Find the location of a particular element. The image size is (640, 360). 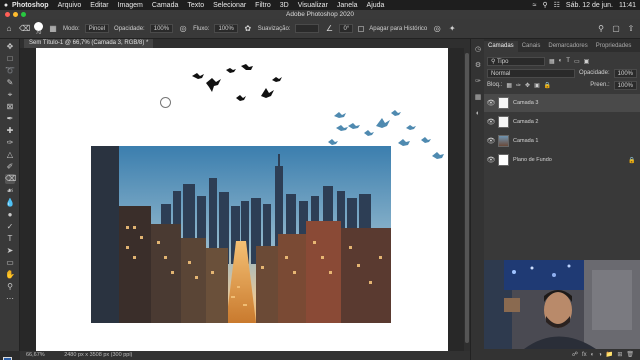

menu-editar: Editar is located at coordinates (99, 5).